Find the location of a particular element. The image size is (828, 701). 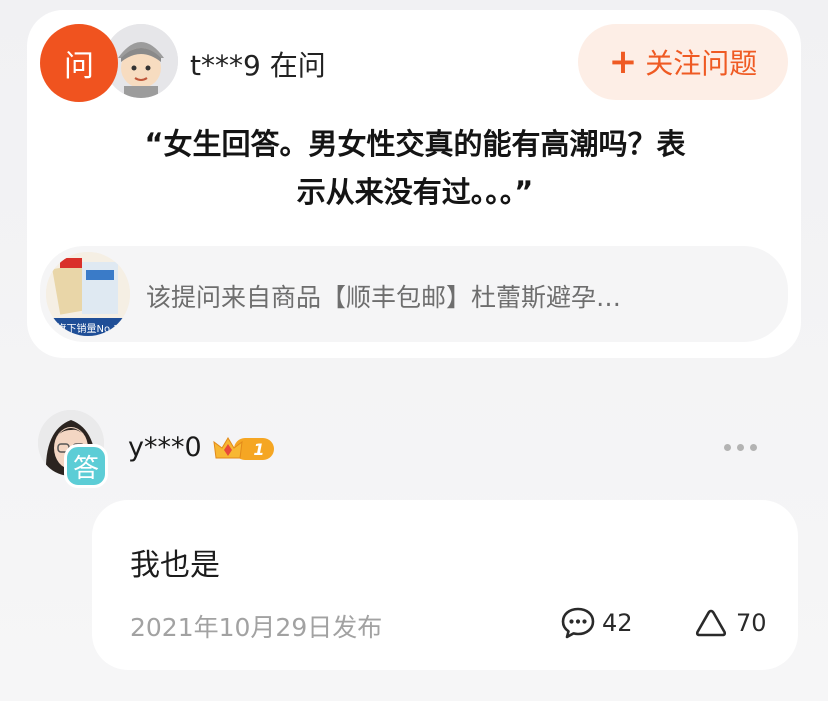

like-count: 70 is located at coordinates (751, 623).